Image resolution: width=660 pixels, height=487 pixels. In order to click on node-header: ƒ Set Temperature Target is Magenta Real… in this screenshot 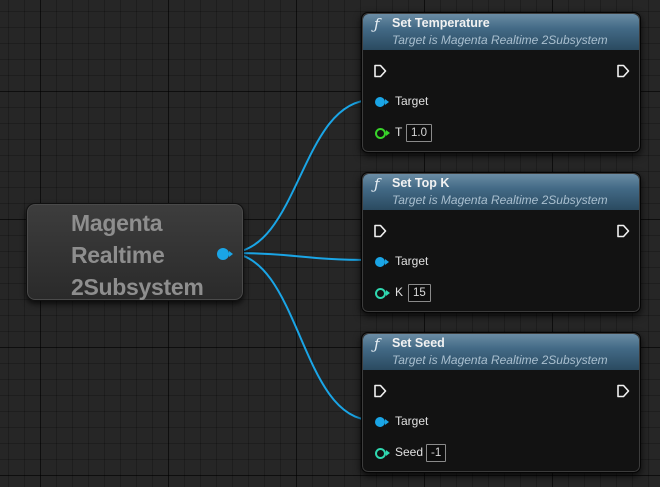, I will do `click(501, 32)`.